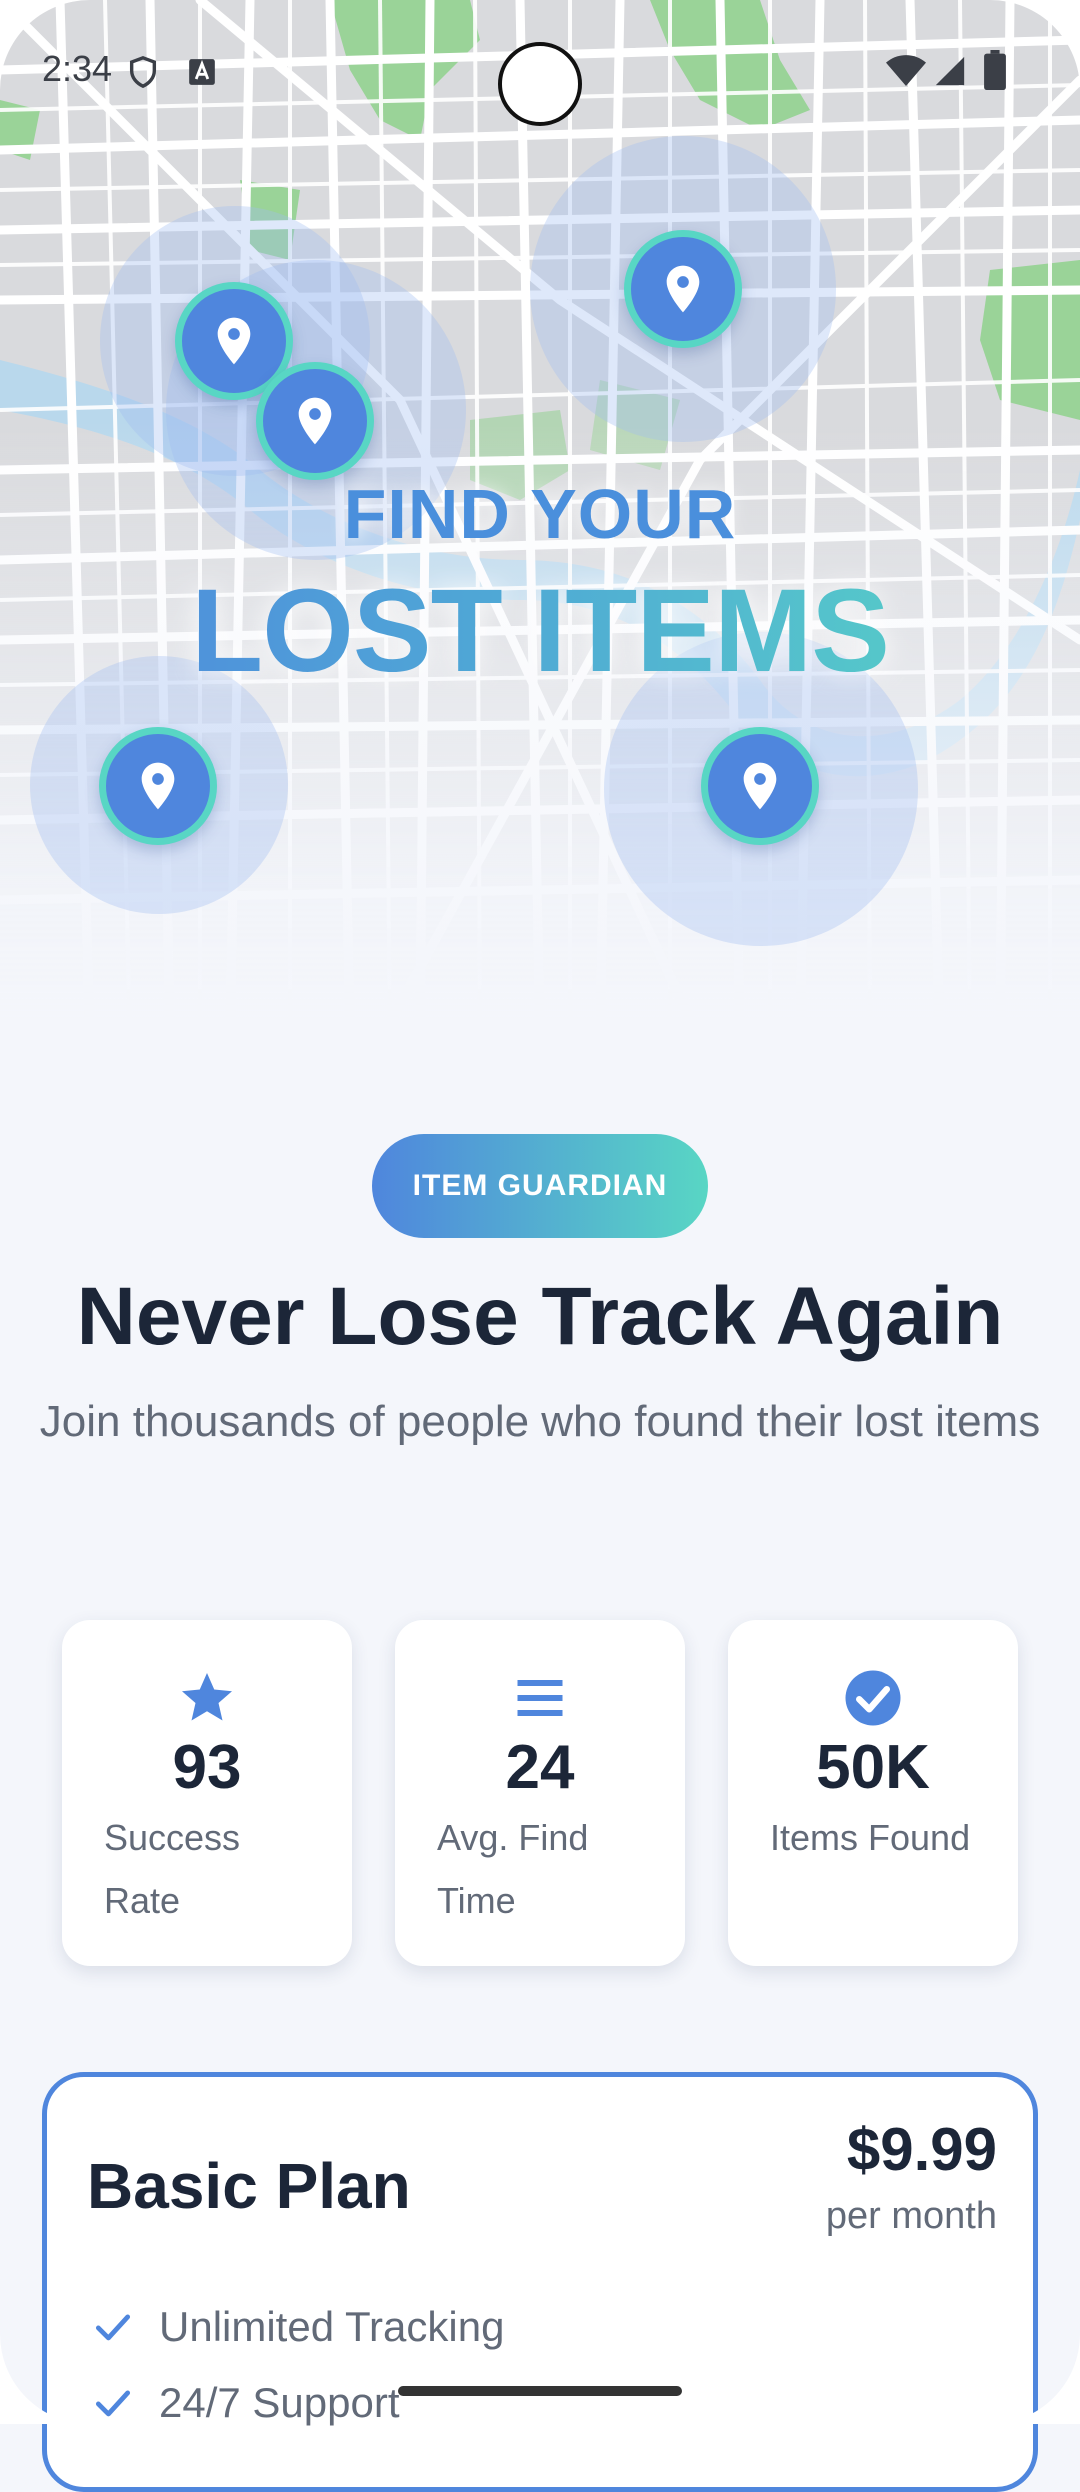 The height and width of the screenshot is (2492, 1080). What do you see at coordinates (540, 84) in the screenshot?
I see `camera-cutout` at bounding box center [540, 84].